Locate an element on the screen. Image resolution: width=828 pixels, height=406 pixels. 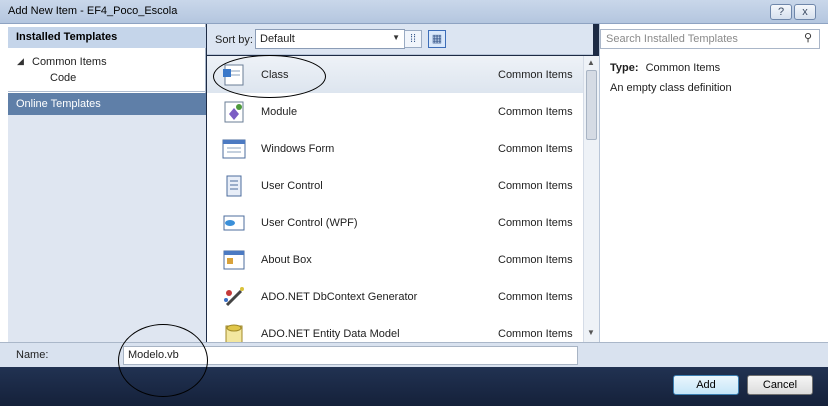
template-name: User Control is located at coordinates (292, 186).